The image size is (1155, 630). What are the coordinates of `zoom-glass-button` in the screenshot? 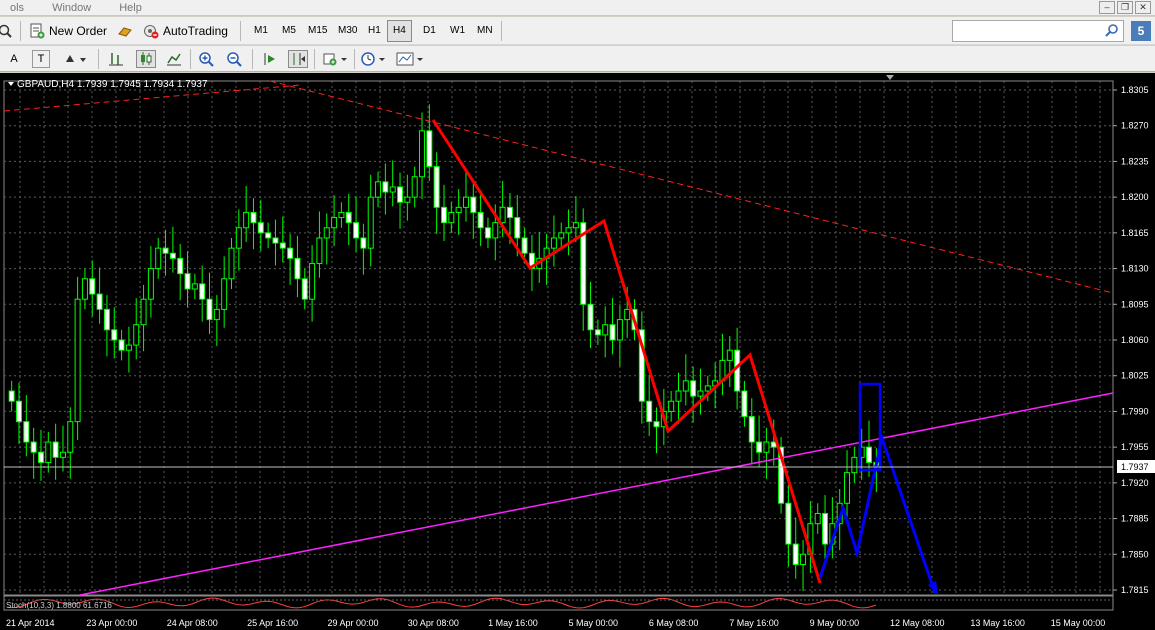 It's located at (8, 31).